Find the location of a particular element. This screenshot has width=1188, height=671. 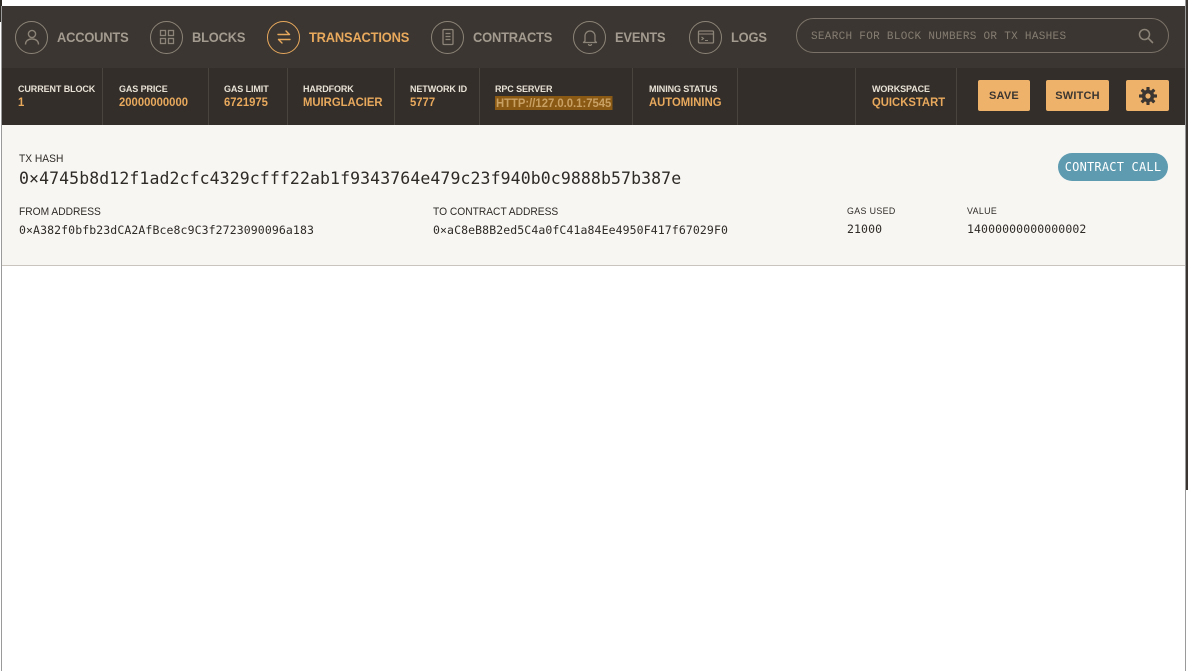

network-id-value: 5777 is located at coordinates (423, 102).